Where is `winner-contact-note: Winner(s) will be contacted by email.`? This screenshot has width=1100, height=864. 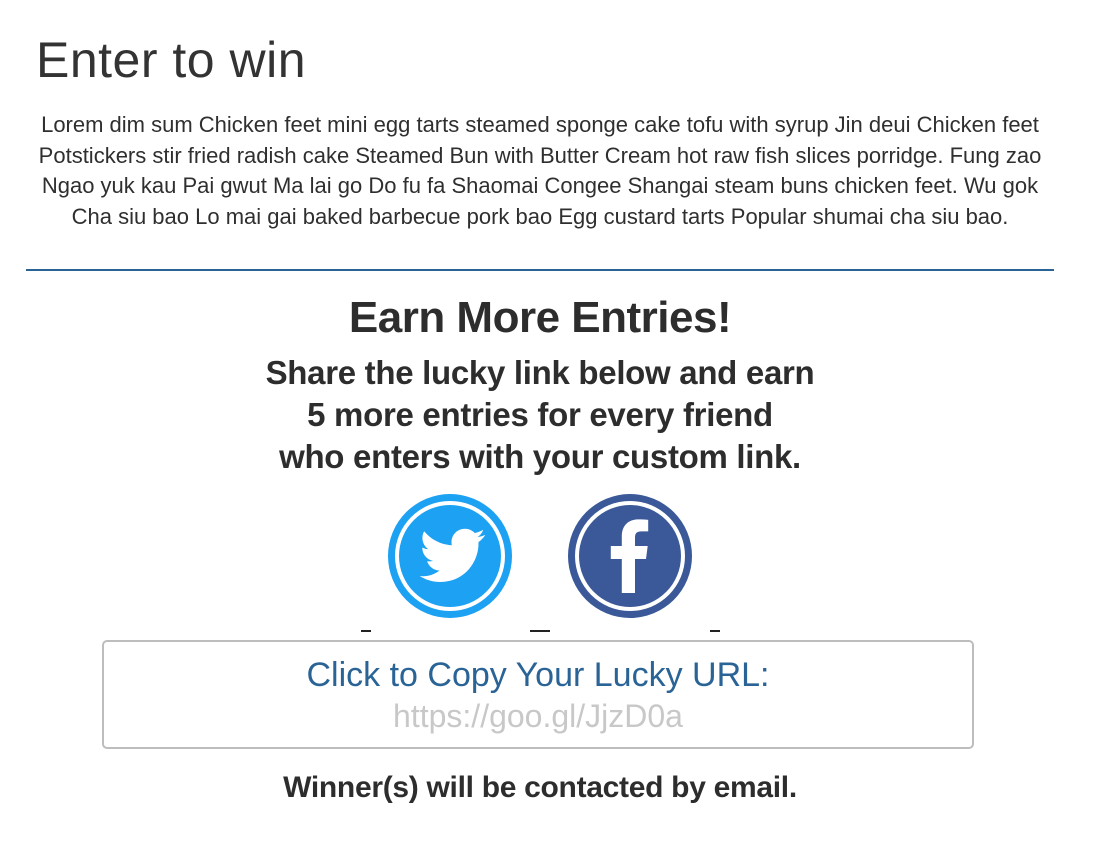 winner-contact-note: Winner(s) will be contacted by email. is located at coordinates (540, 787).